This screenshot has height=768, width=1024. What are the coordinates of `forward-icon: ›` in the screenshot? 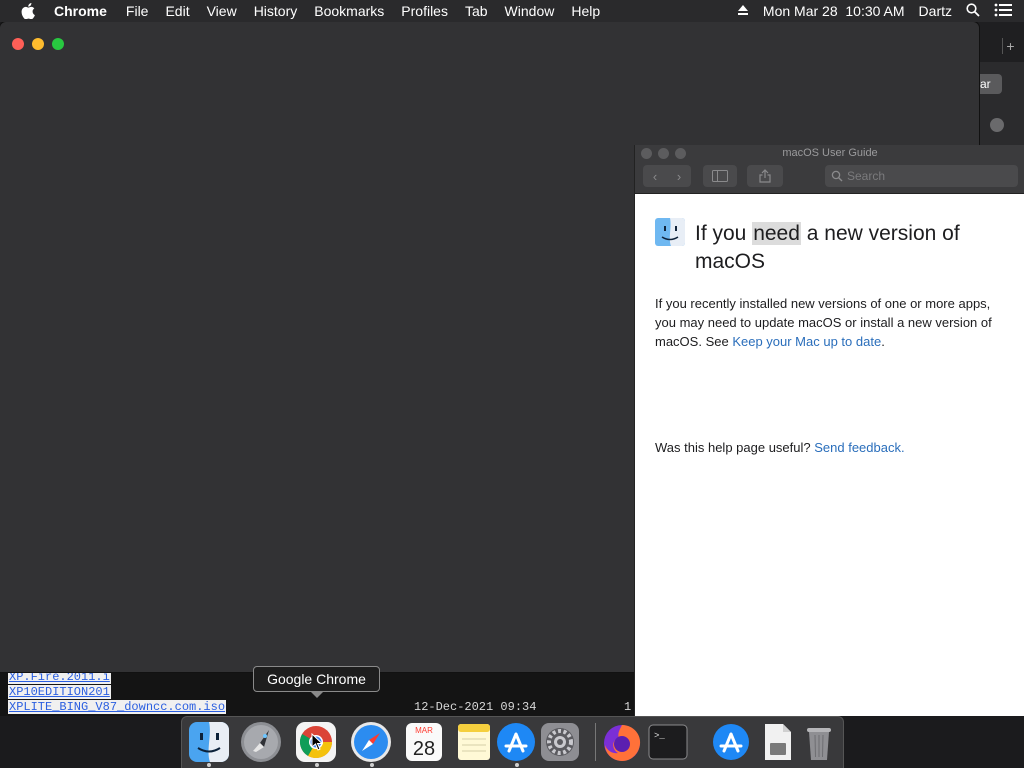 It's located at (679, 176).